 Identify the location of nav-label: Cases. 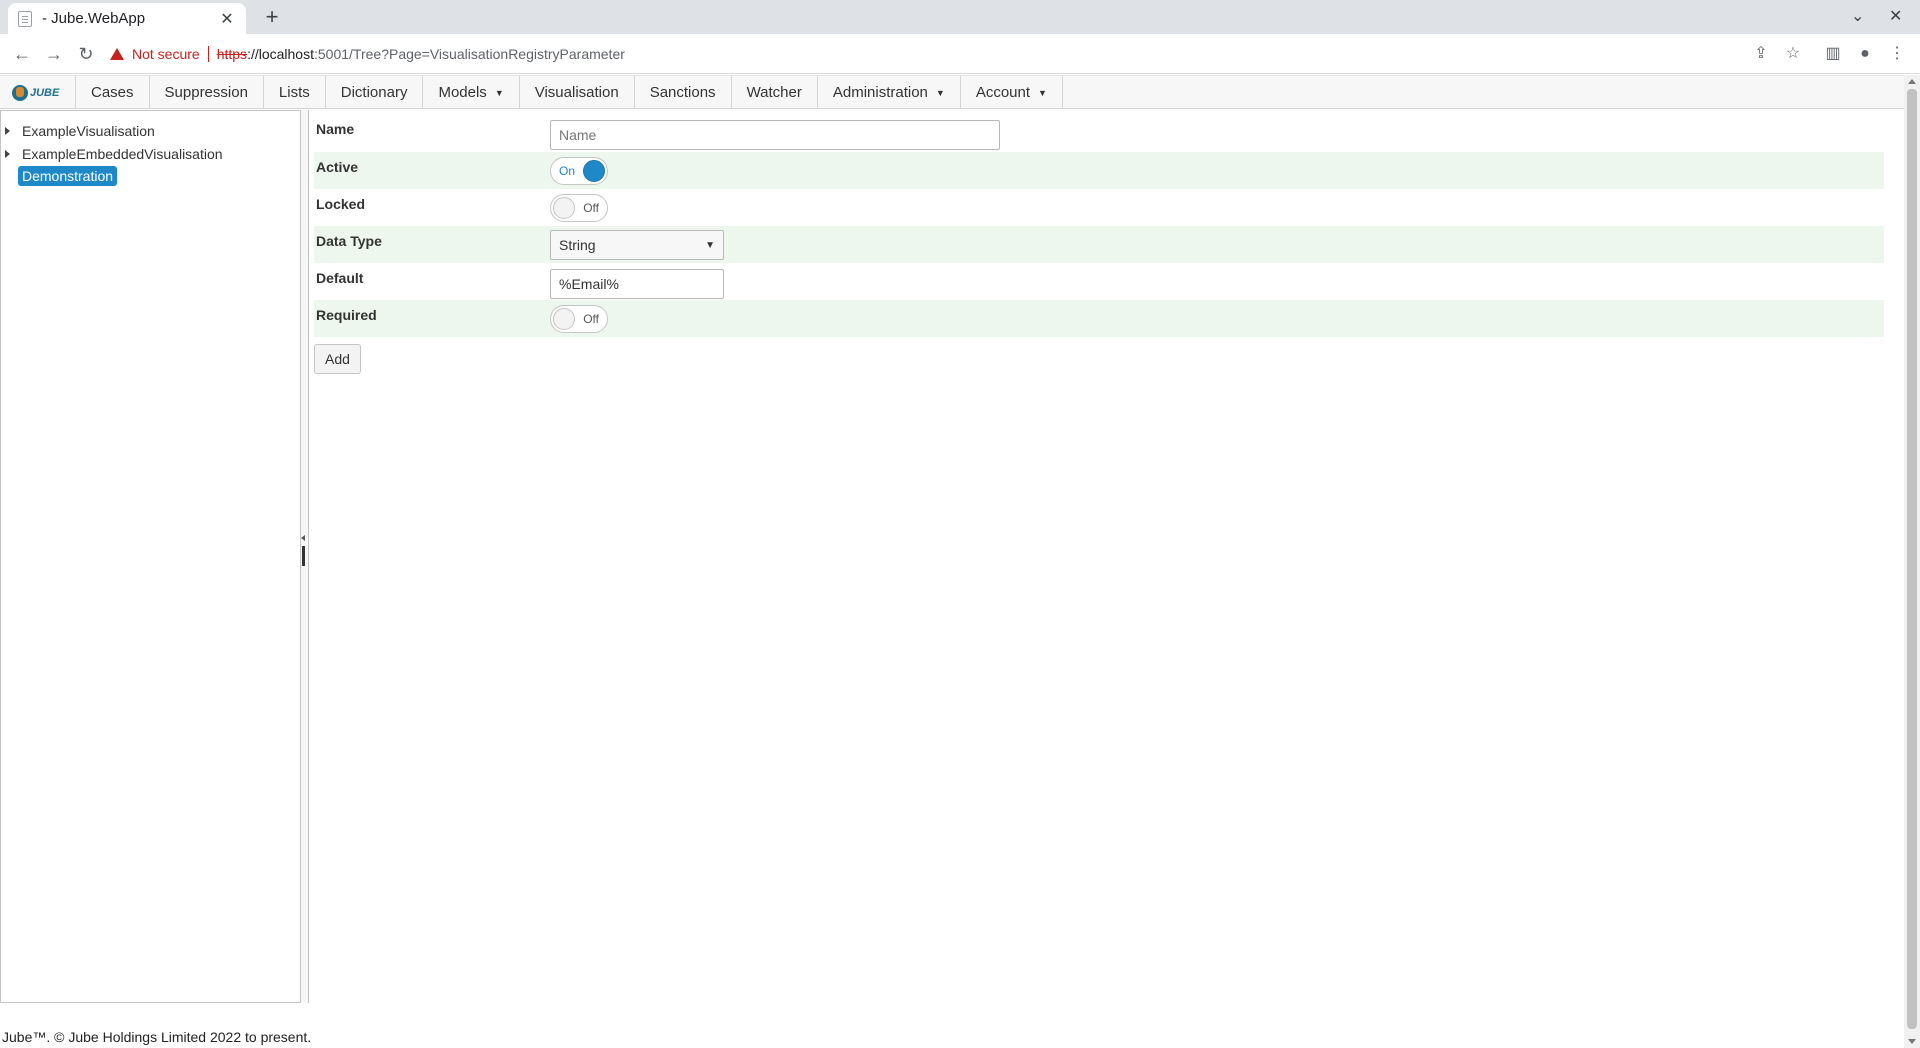
(112, 92).